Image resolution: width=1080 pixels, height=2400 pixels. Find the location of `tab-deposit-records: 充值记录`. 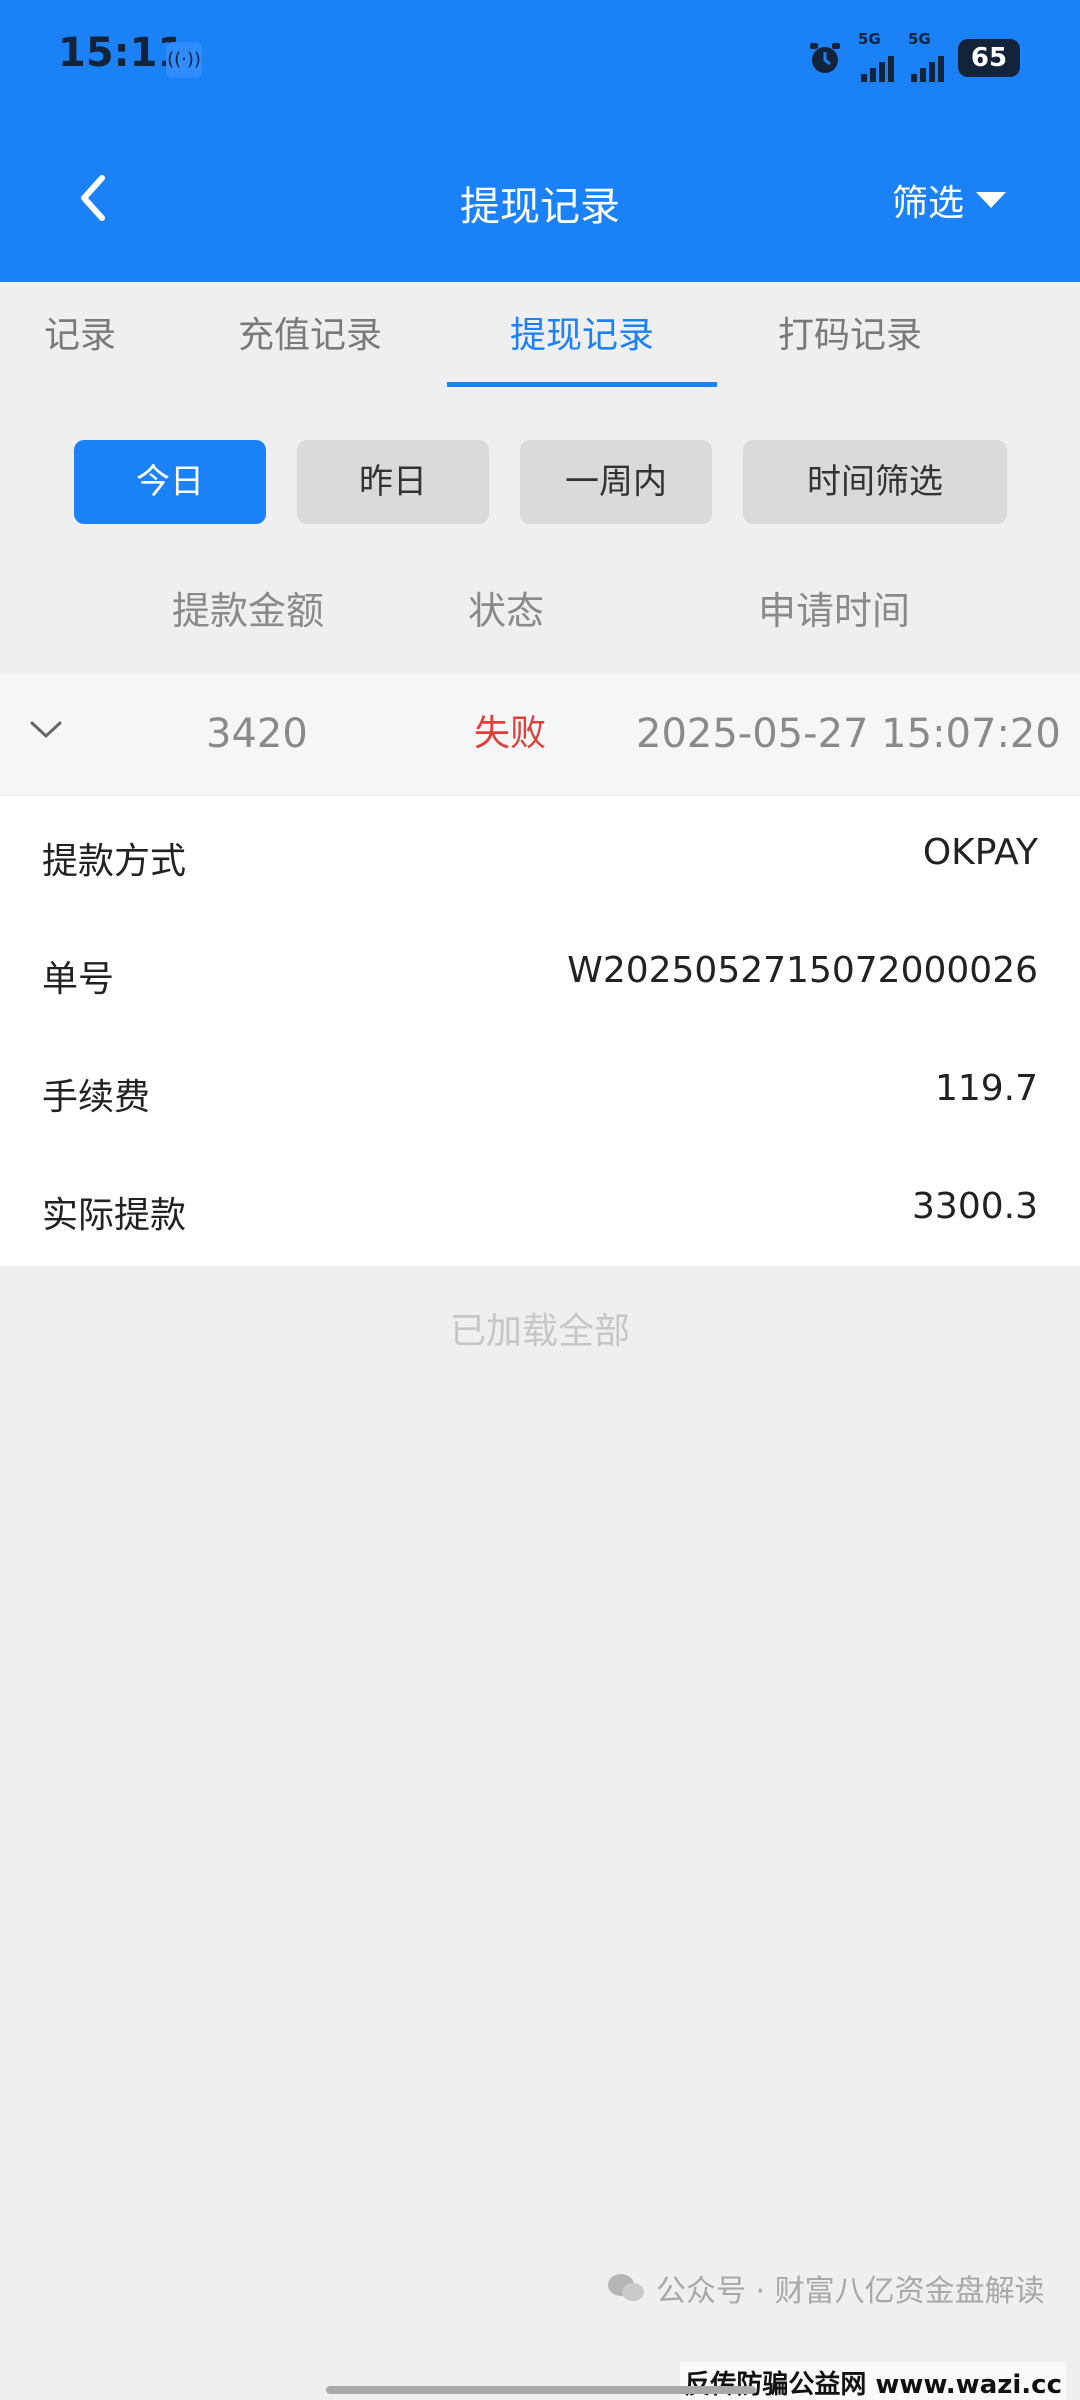

tab-deposit-records: 充值记录 is located at coordinates (310, 336).